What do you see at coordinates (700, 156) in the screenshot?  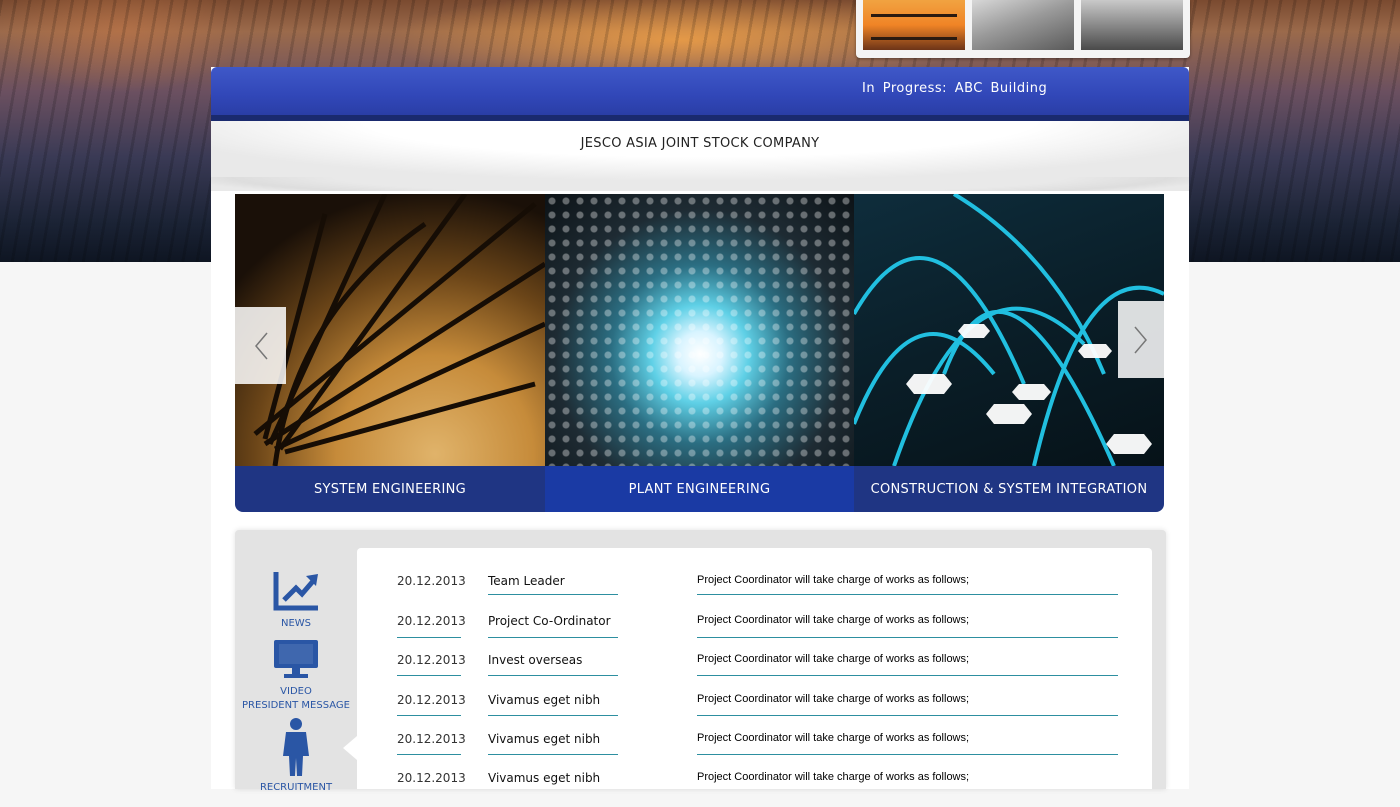 I see `company-band: JESCO ASIA JOINT STOCK COMPANY` at bounding box center [700, 156].